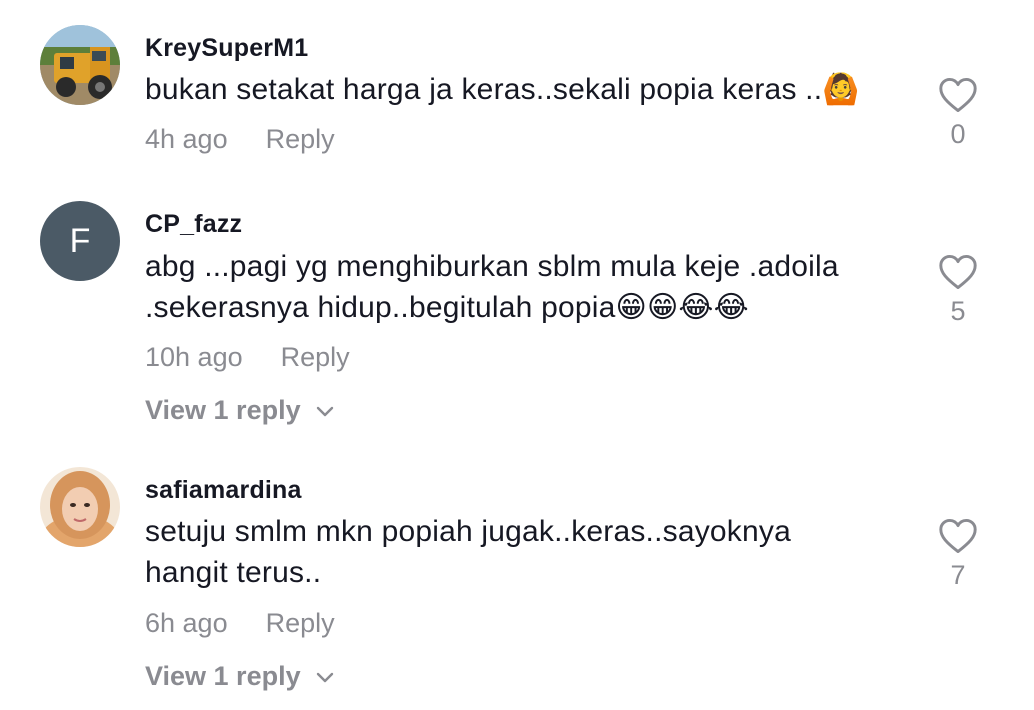 The image size is (1034, 710). Describe the element at coordinates (223, 490) in the screenshot. I see `username: safiamardina` at that location.